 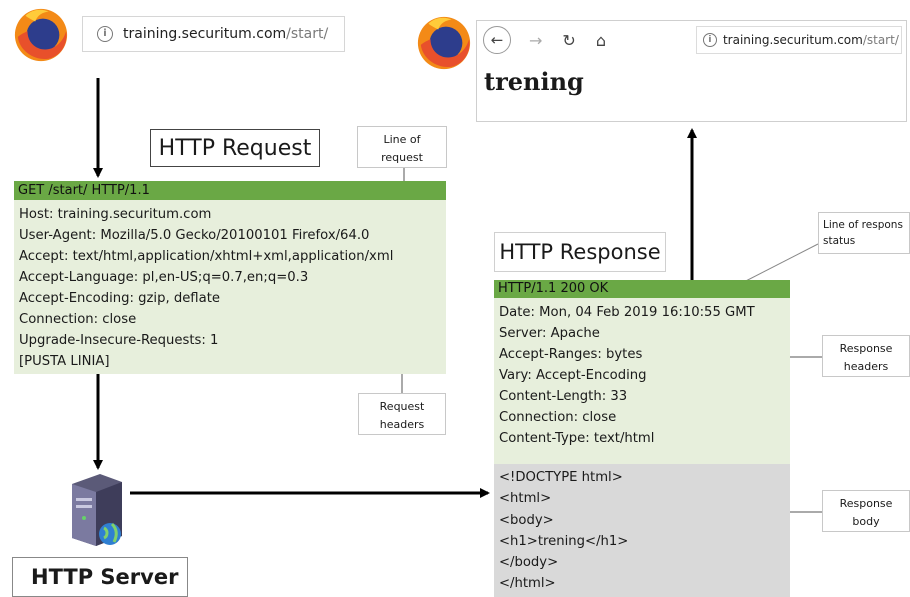 What do you see at coordinates (564, 541) in the screenshot?
I see `body-line: <h1>trening</h1>` at bounding box center [564, 541].